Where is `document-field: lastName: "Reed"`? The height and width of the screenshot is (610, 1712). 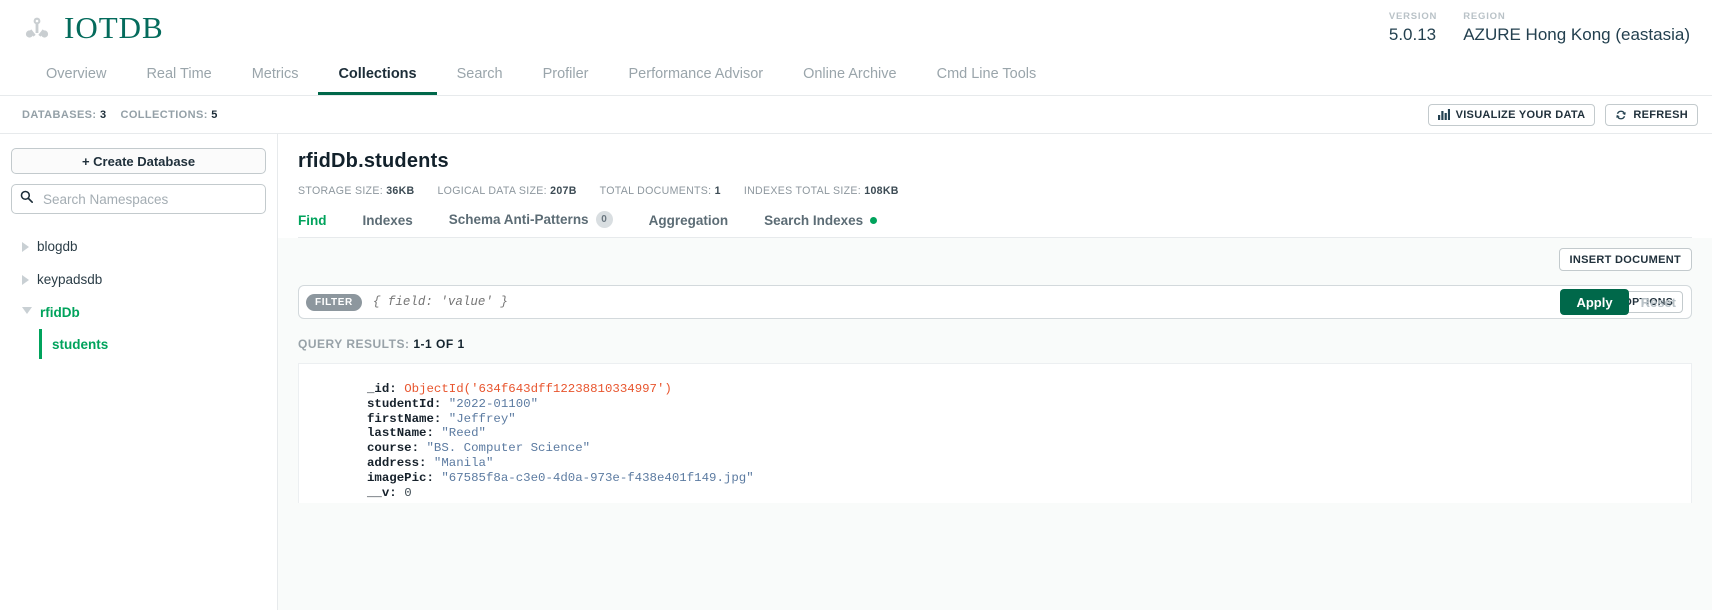 document-field: lastName: "Reed" is located at coordinates (1029, 433).